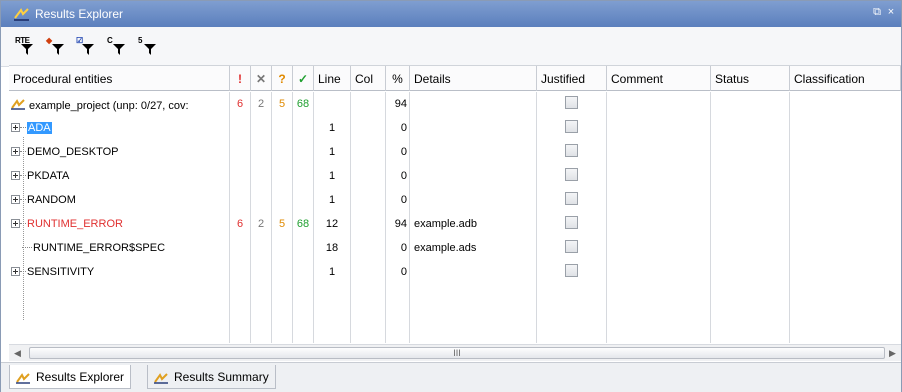 The width and height of the screenshot is (902, 392). I want to click on header-grey-icon: ✕, so click(261, 78).